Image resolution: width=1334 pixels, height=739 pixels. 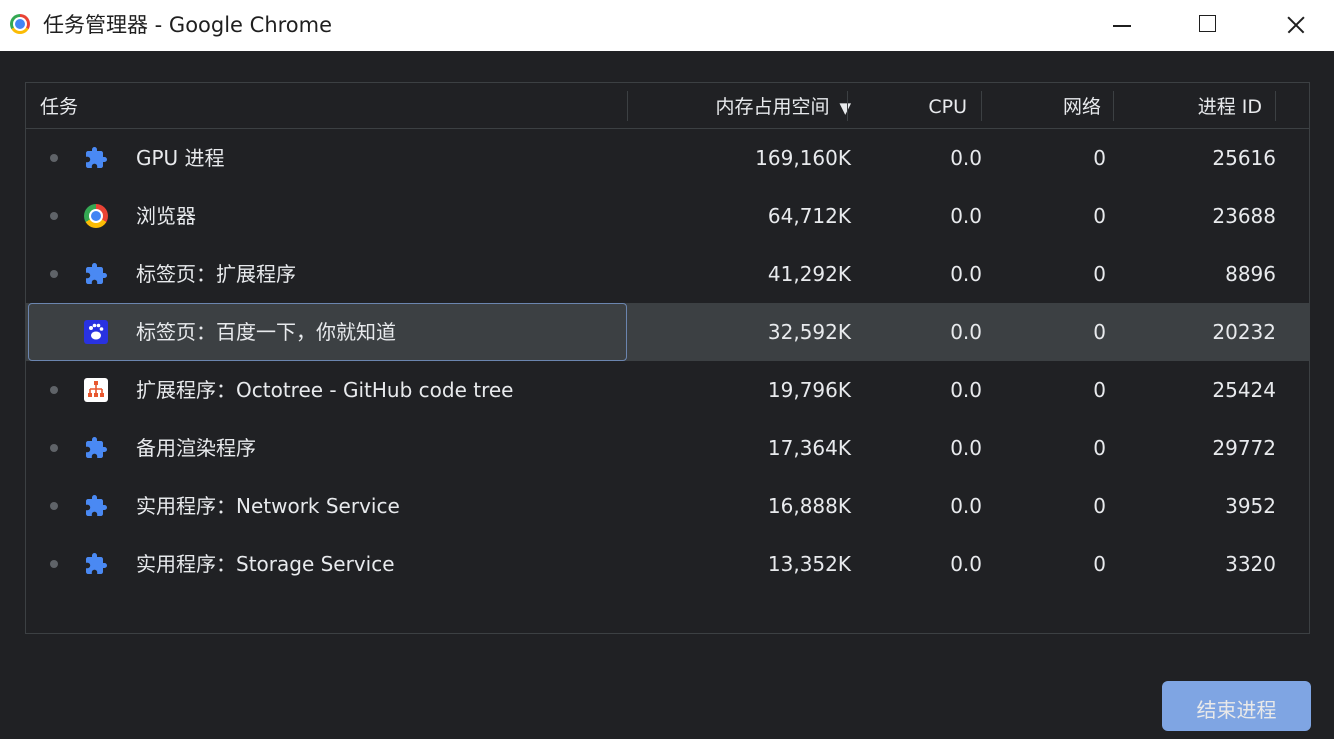 I want to click on column-header-pid: 进程 ID, so click(x=1230, y=107).